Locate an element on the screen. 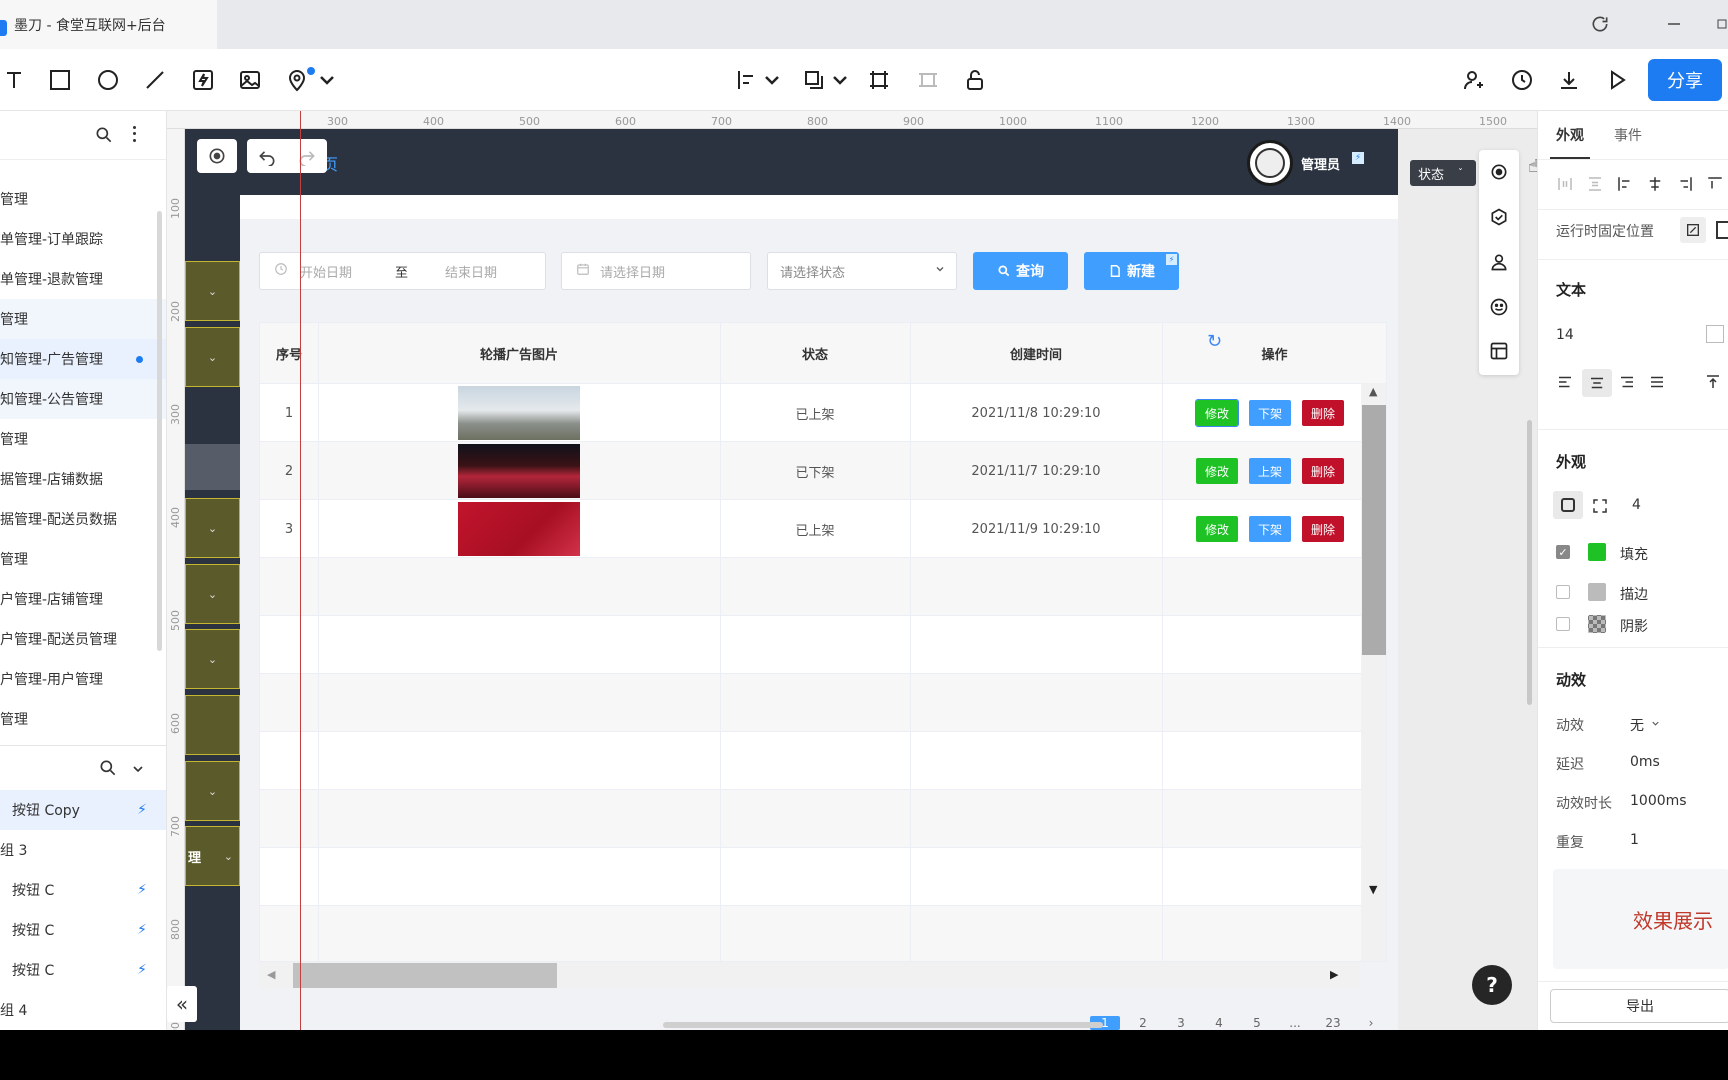  sidebar-menu-block: 理 ⌄ is located at coordinates (212, 856).